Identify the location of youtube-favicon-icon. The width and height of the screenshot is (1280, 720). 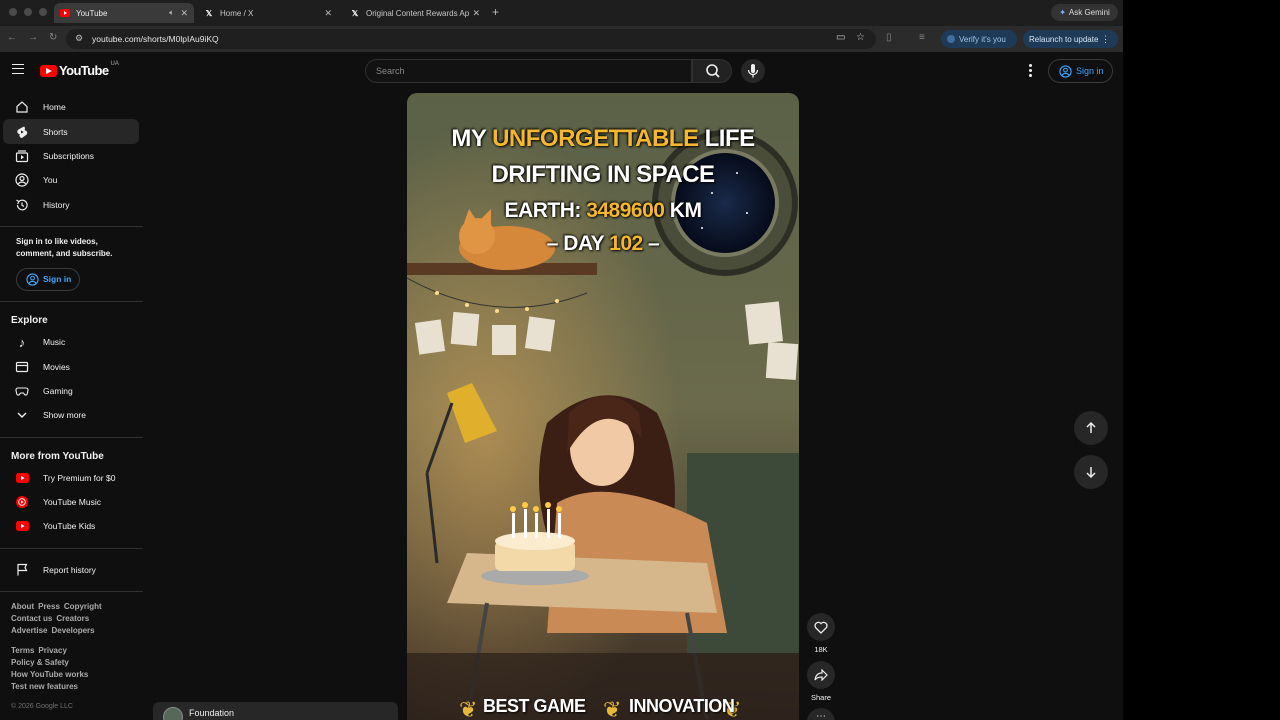
(65, 13).